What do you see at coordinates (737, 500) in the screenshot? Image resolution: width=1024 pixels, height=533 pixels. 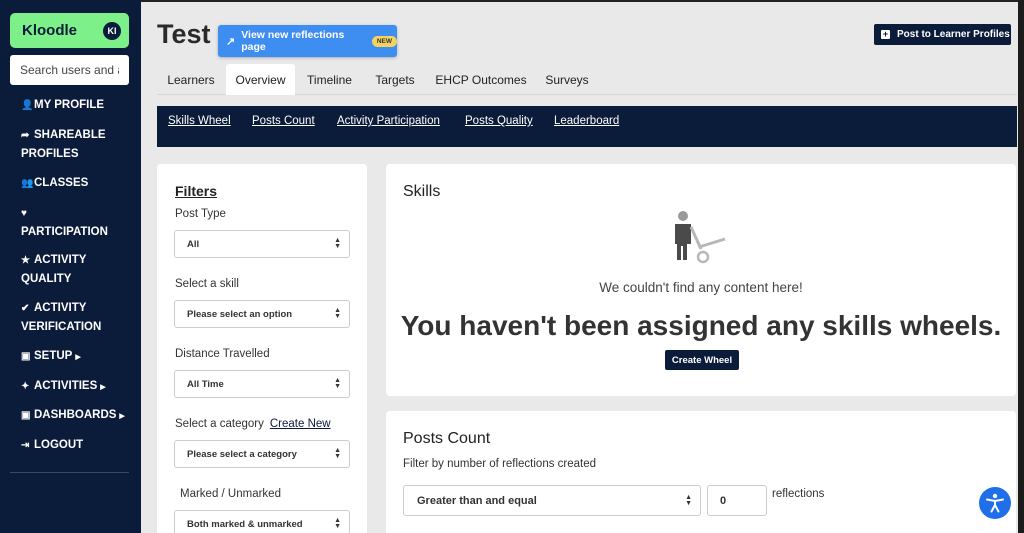 I see `reflections-count-input: 0` at bounding box center [737, 500].